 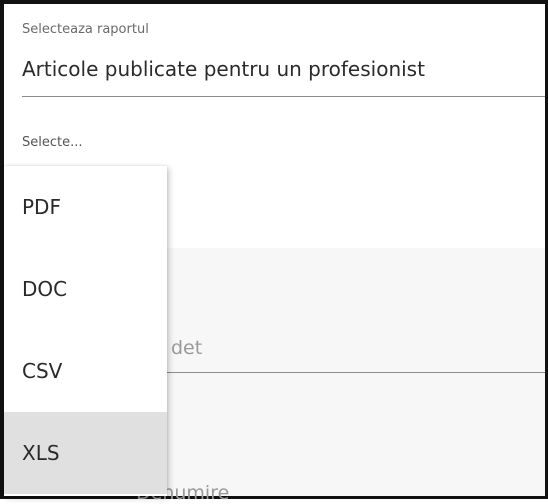 What do you see at coordinates (85, 289) in the screenshot?
I see `format-option-doc: DOC` at bounding box center [85, 289].